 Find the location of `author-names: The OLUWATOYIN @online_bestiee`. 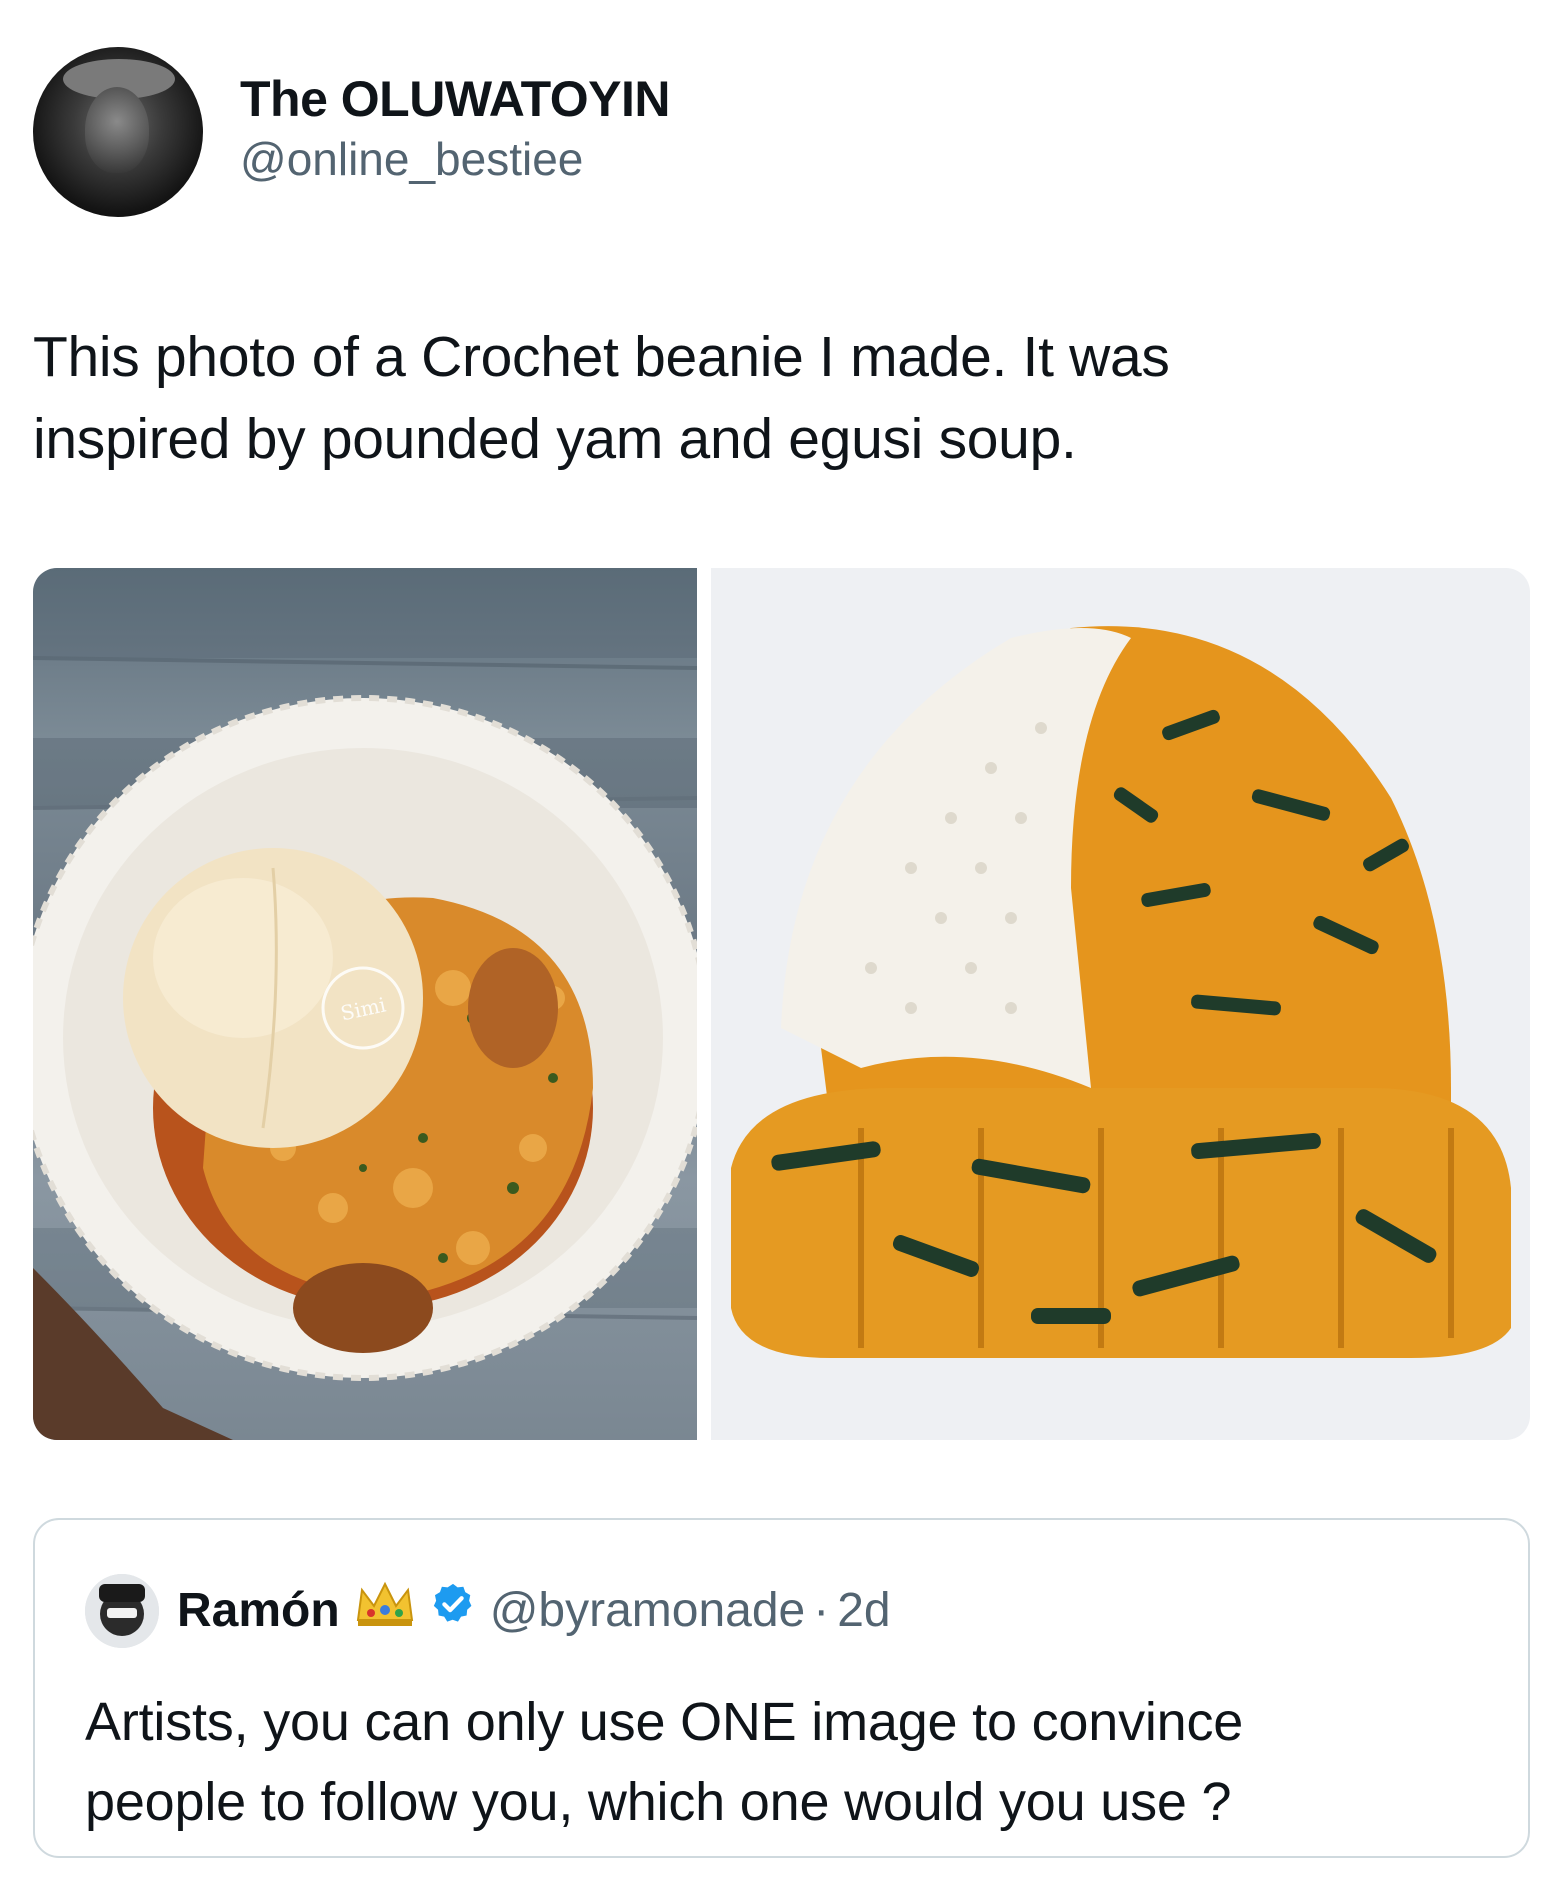

author-names: The OLUWATOYIN @online_bestiee is located at coordinates (455, 128).